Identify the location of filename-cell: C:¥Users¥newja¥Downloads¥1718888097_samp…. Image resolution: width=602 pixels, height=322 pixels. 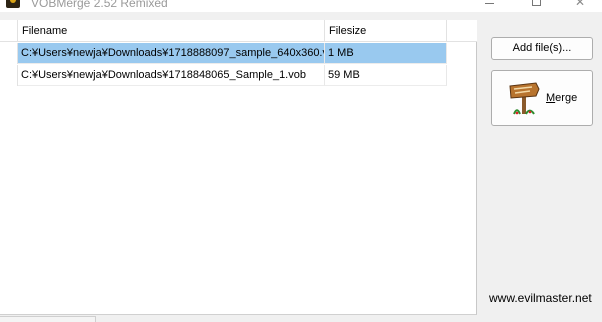
(171, 53).